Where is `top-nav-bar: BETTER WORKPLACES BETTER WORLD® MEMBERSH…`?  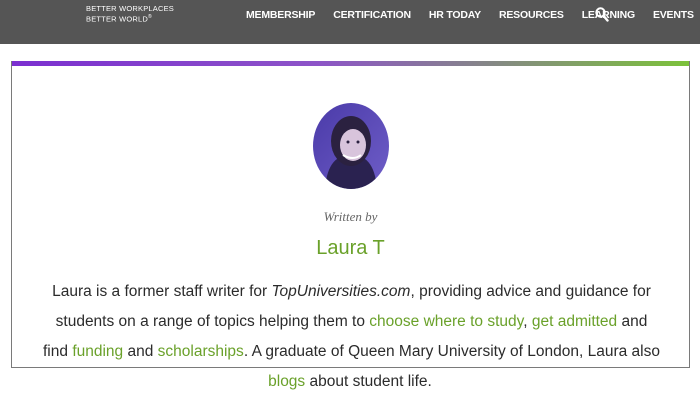
top-nav-bar: BETTER WORKPLACES BETTER WORLD® MEMBERSH… is located at coordinates (350, 22).